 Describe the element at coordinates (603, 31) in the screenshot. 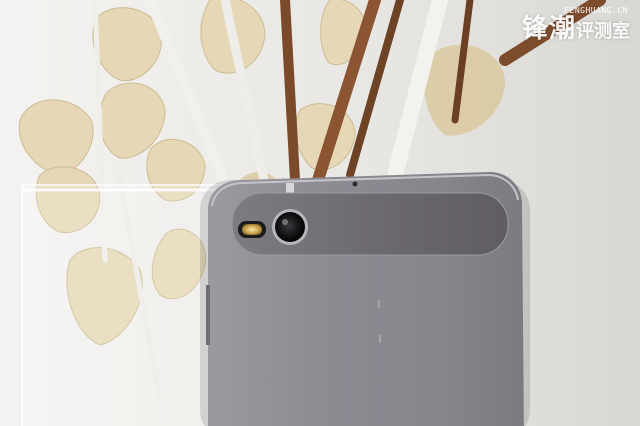

I see `watermark-sub: 评测室` at that location.